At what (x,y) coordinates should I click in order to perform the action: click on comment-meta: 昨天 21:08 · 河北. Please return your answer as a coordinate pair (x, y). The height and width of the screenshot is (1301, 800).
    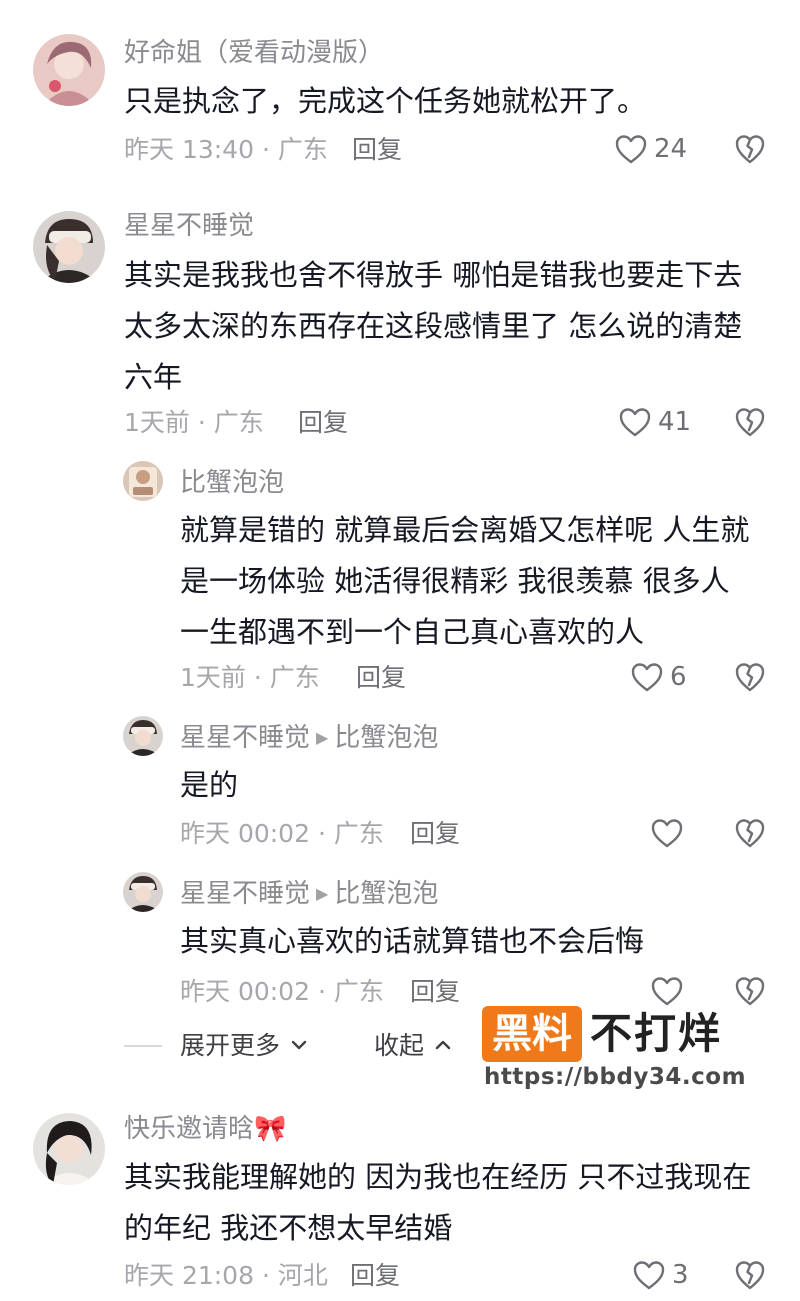
    Looking at the image, I should click on (226, 1275).